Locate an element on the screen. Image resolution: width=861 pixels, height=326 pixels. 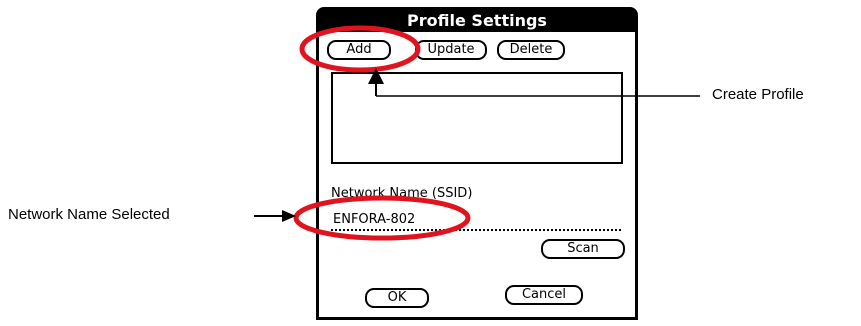
create-profile-label: Create Profile is located at coordinates (758, 94).